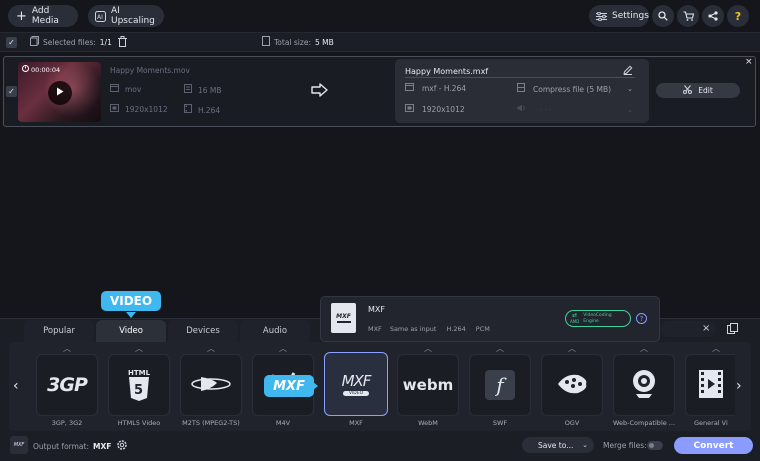 This screenshot has width=760, height=461. What do you see at coordinates (376, 309) in the screenshot?
I see `tooltip-format-title: MXF` at bounding box center [376, 309].